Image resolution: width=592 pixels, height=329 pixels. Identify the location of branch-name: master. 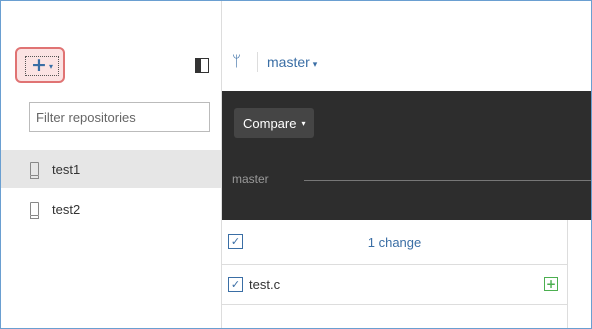
(288, 62).